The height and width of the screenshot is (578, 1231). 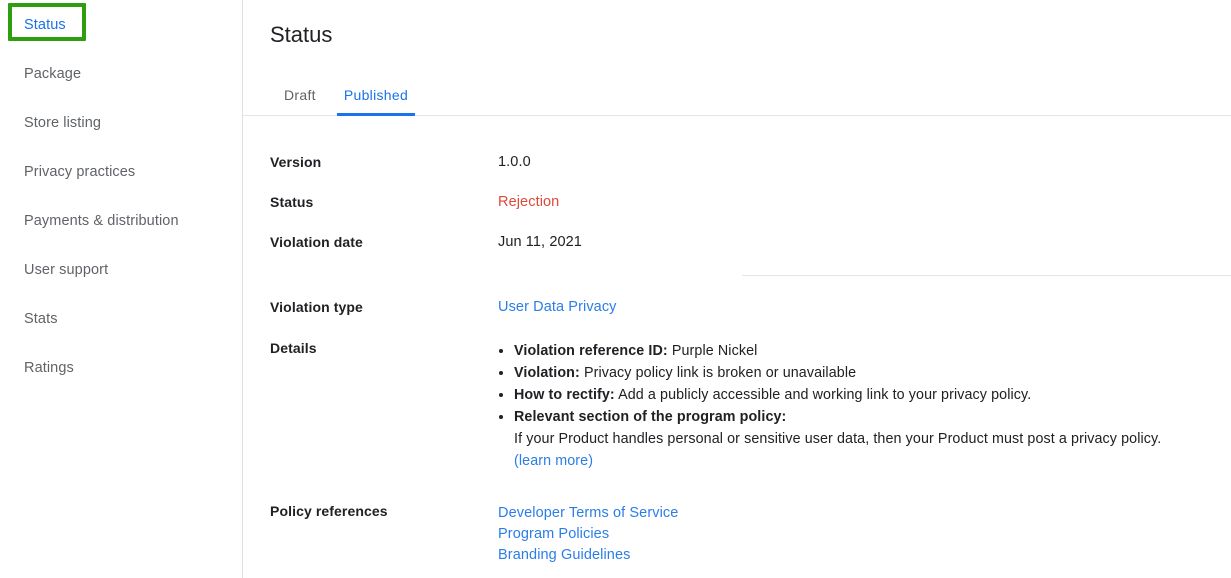 I want to click on sidebar-item-label: Stats, so click(x=41, y=318).